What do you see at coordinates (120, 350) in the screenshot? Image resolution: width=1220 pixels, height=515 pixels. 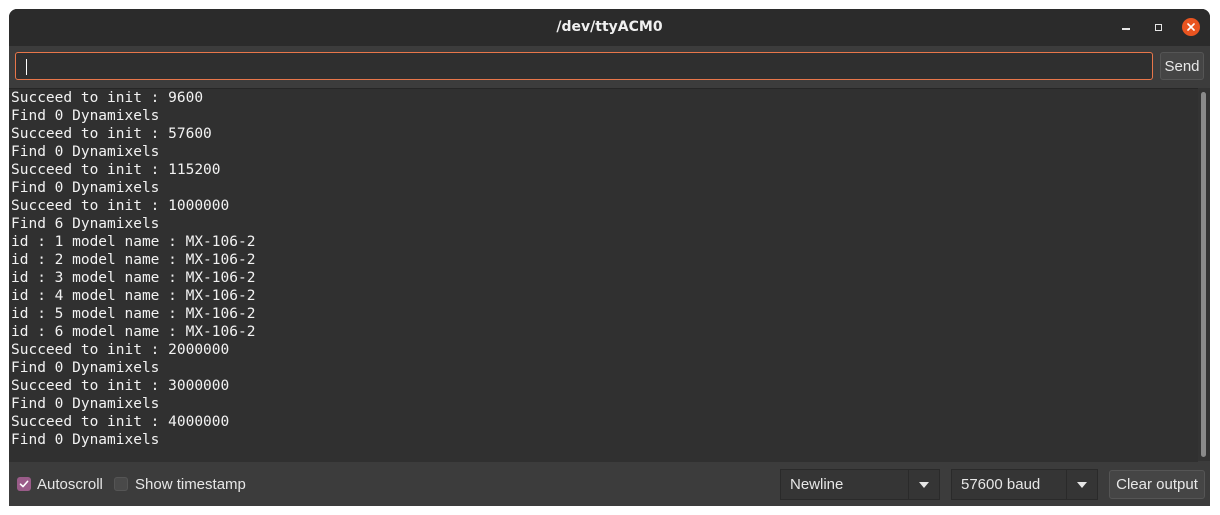 I see `output-line: Succeed to init : 2000000` at bounding box center [120, 350].